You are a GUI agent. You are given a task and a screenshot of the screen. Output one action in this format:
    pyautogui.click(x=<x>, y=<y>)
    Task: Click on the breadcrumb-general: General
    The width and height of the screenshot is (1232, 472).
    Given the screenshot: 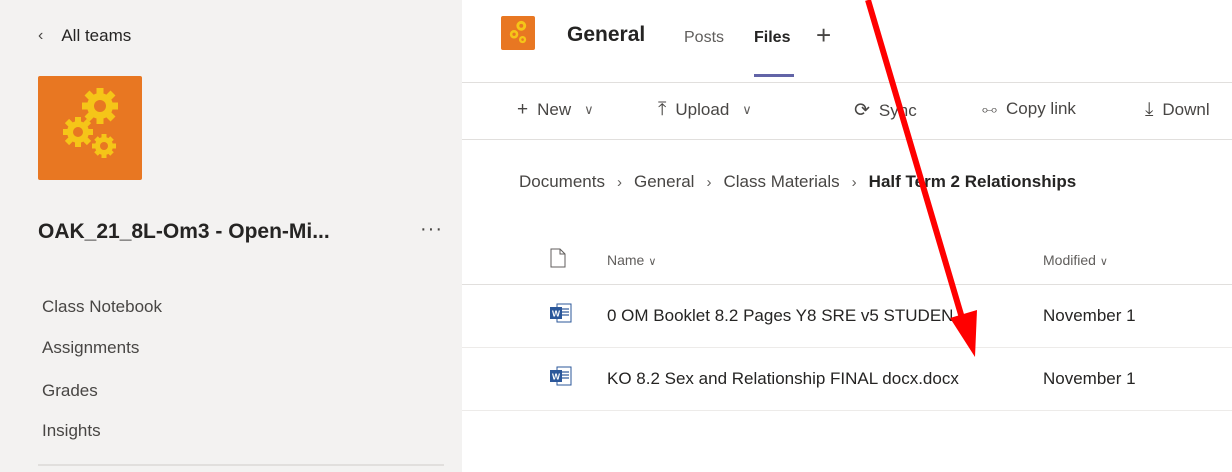 What is the action you would take?
    pyautogui.click(x=664, y=182)
    